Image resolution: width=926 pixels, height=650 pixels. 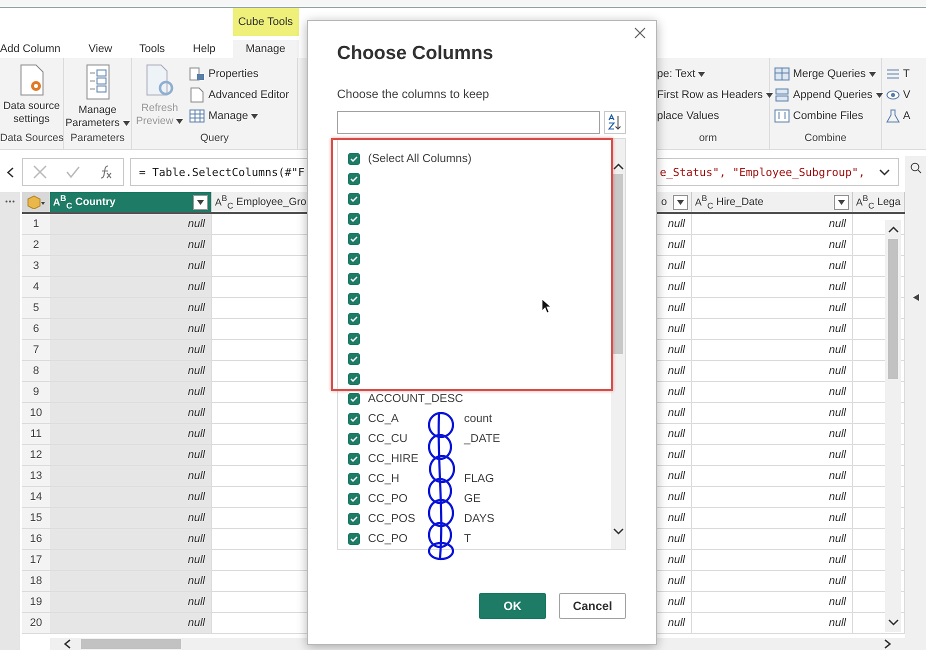 What do you see at coordinates (31, 138) in the screenshot?
I see `group-label: Data Sources` at bounding box center [31, 138].